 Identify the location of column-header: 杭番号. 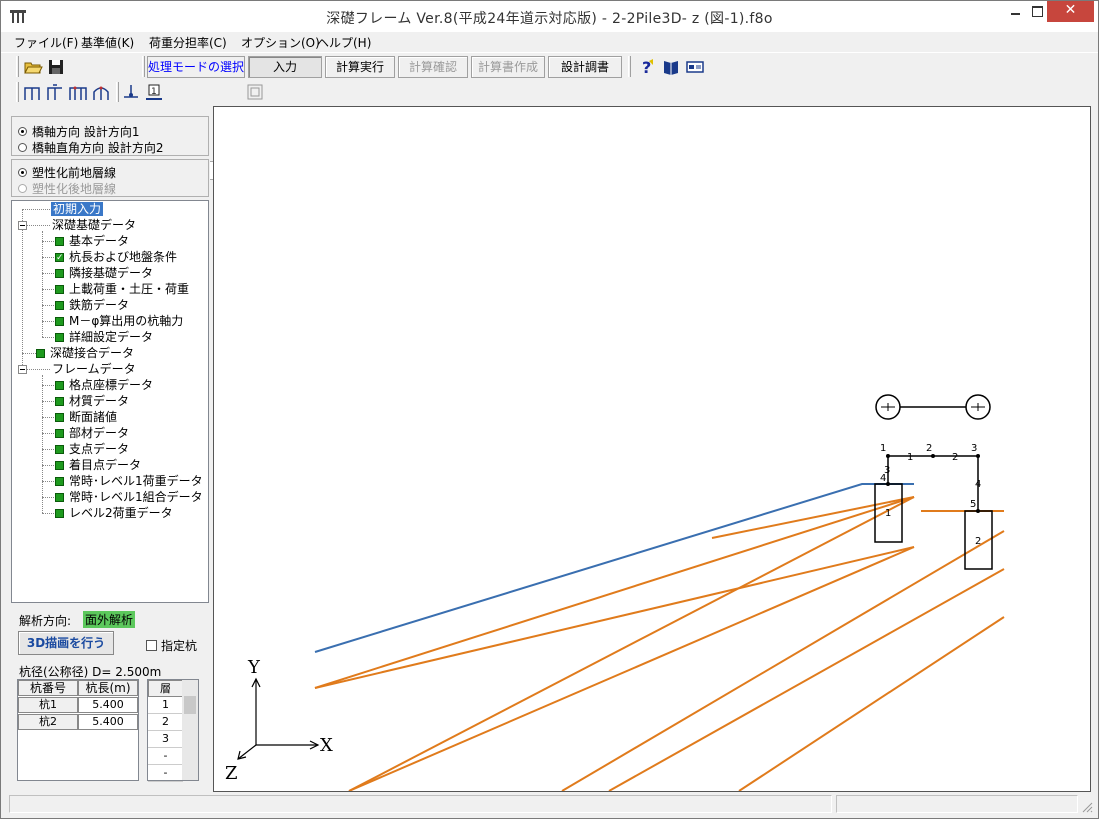
(48, 688).